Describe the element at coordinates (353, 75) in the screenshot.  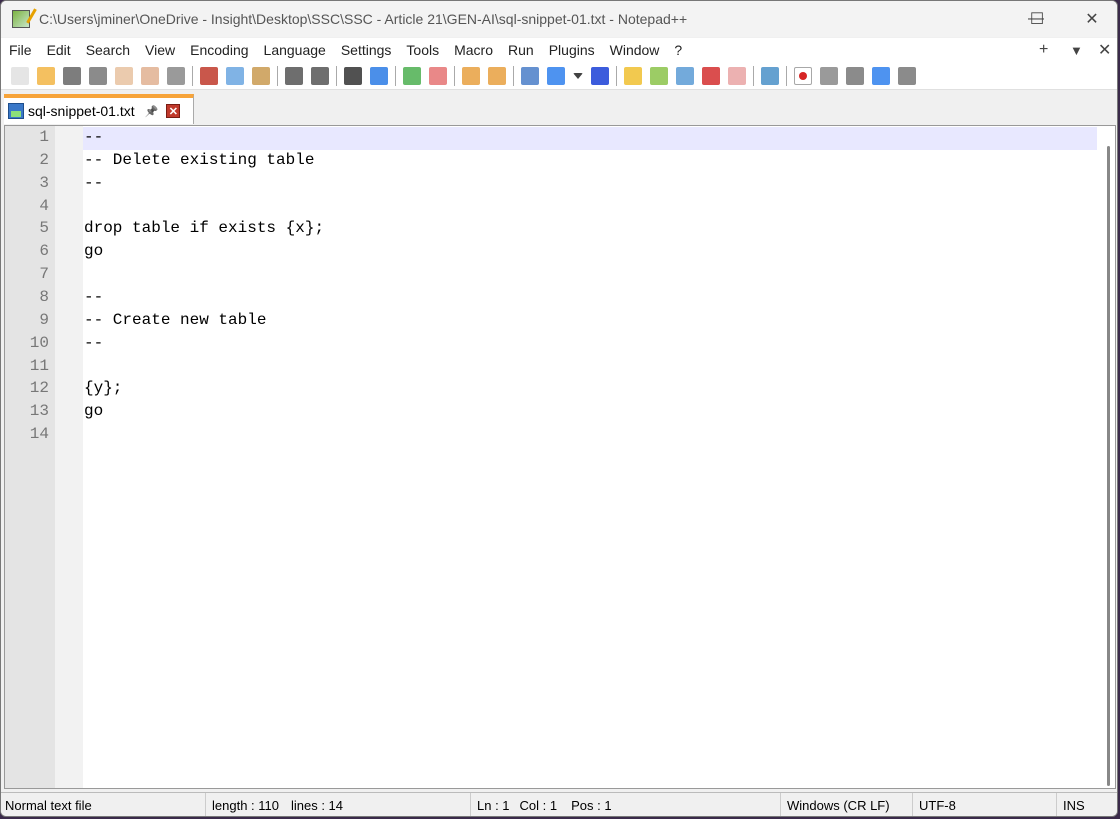
I see `find-icon` at that location.